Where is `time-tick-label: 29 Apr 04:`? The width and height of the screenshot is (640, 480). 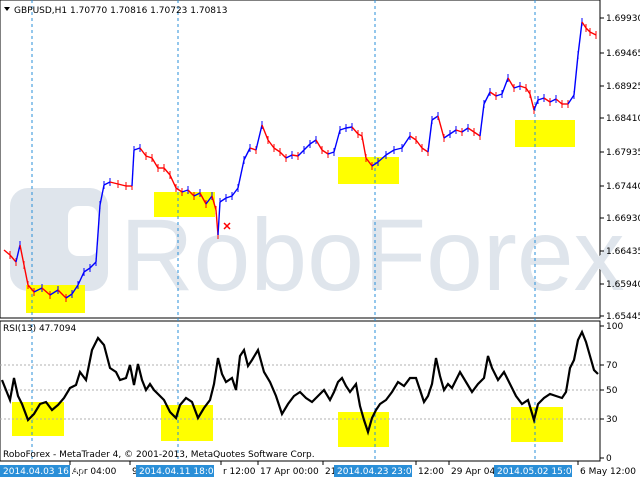
time-tick-label: 29 Apr 04: is located at coordinates (474, 472).